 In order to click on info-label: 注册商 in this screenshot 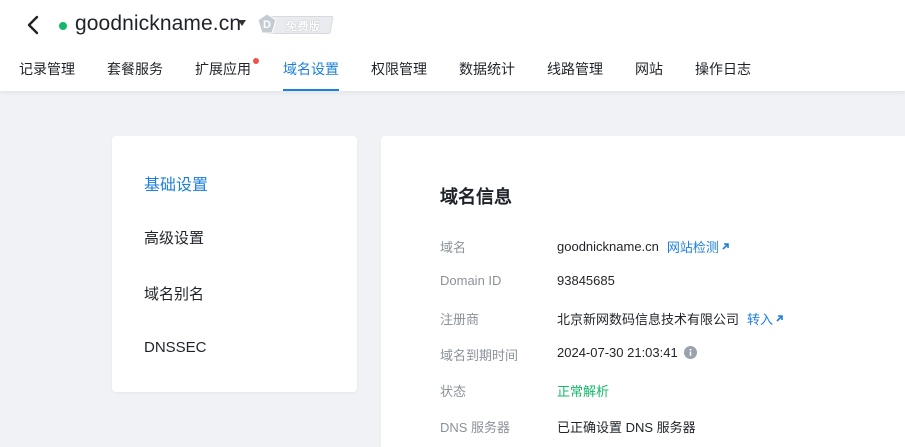, I will do `click(460, 319)`.